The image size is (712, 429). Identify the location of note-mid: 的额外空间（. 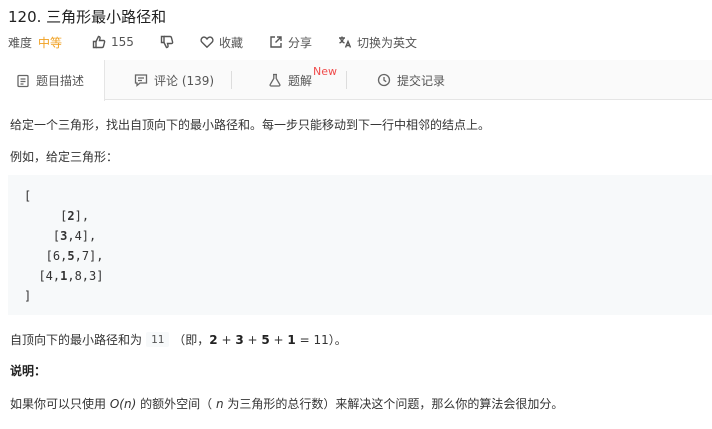
(176, 404).